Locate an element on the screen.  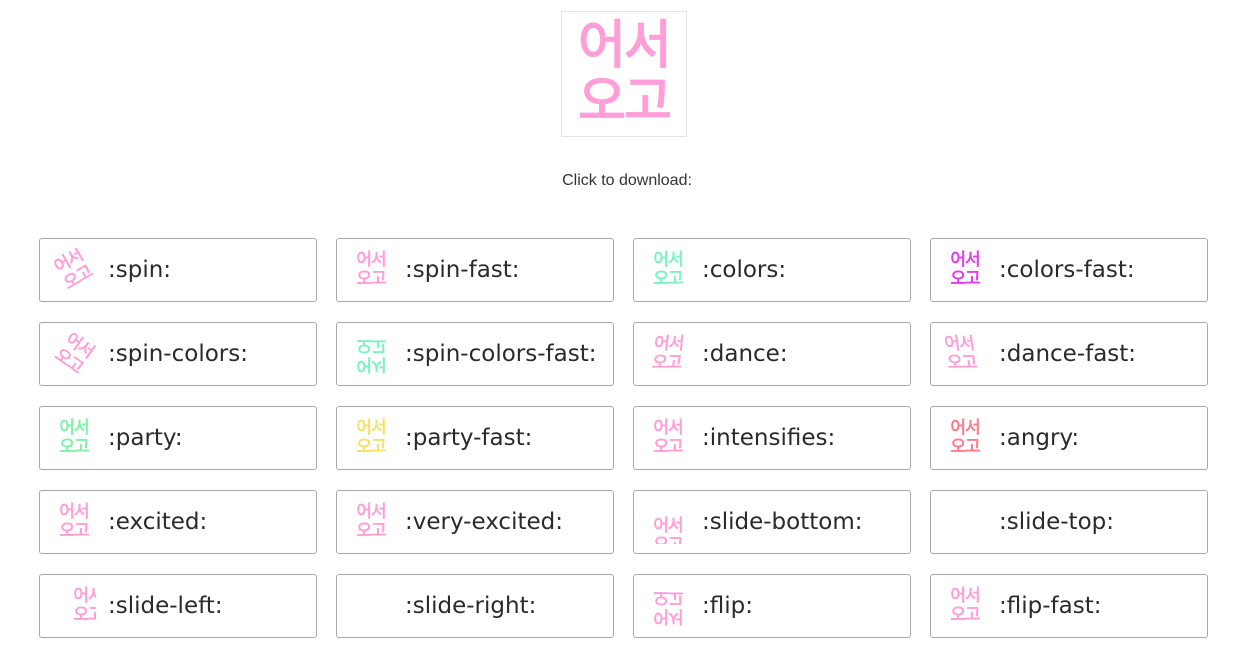
emoji-label: :slide-left: is located at coordinates (165, 606).